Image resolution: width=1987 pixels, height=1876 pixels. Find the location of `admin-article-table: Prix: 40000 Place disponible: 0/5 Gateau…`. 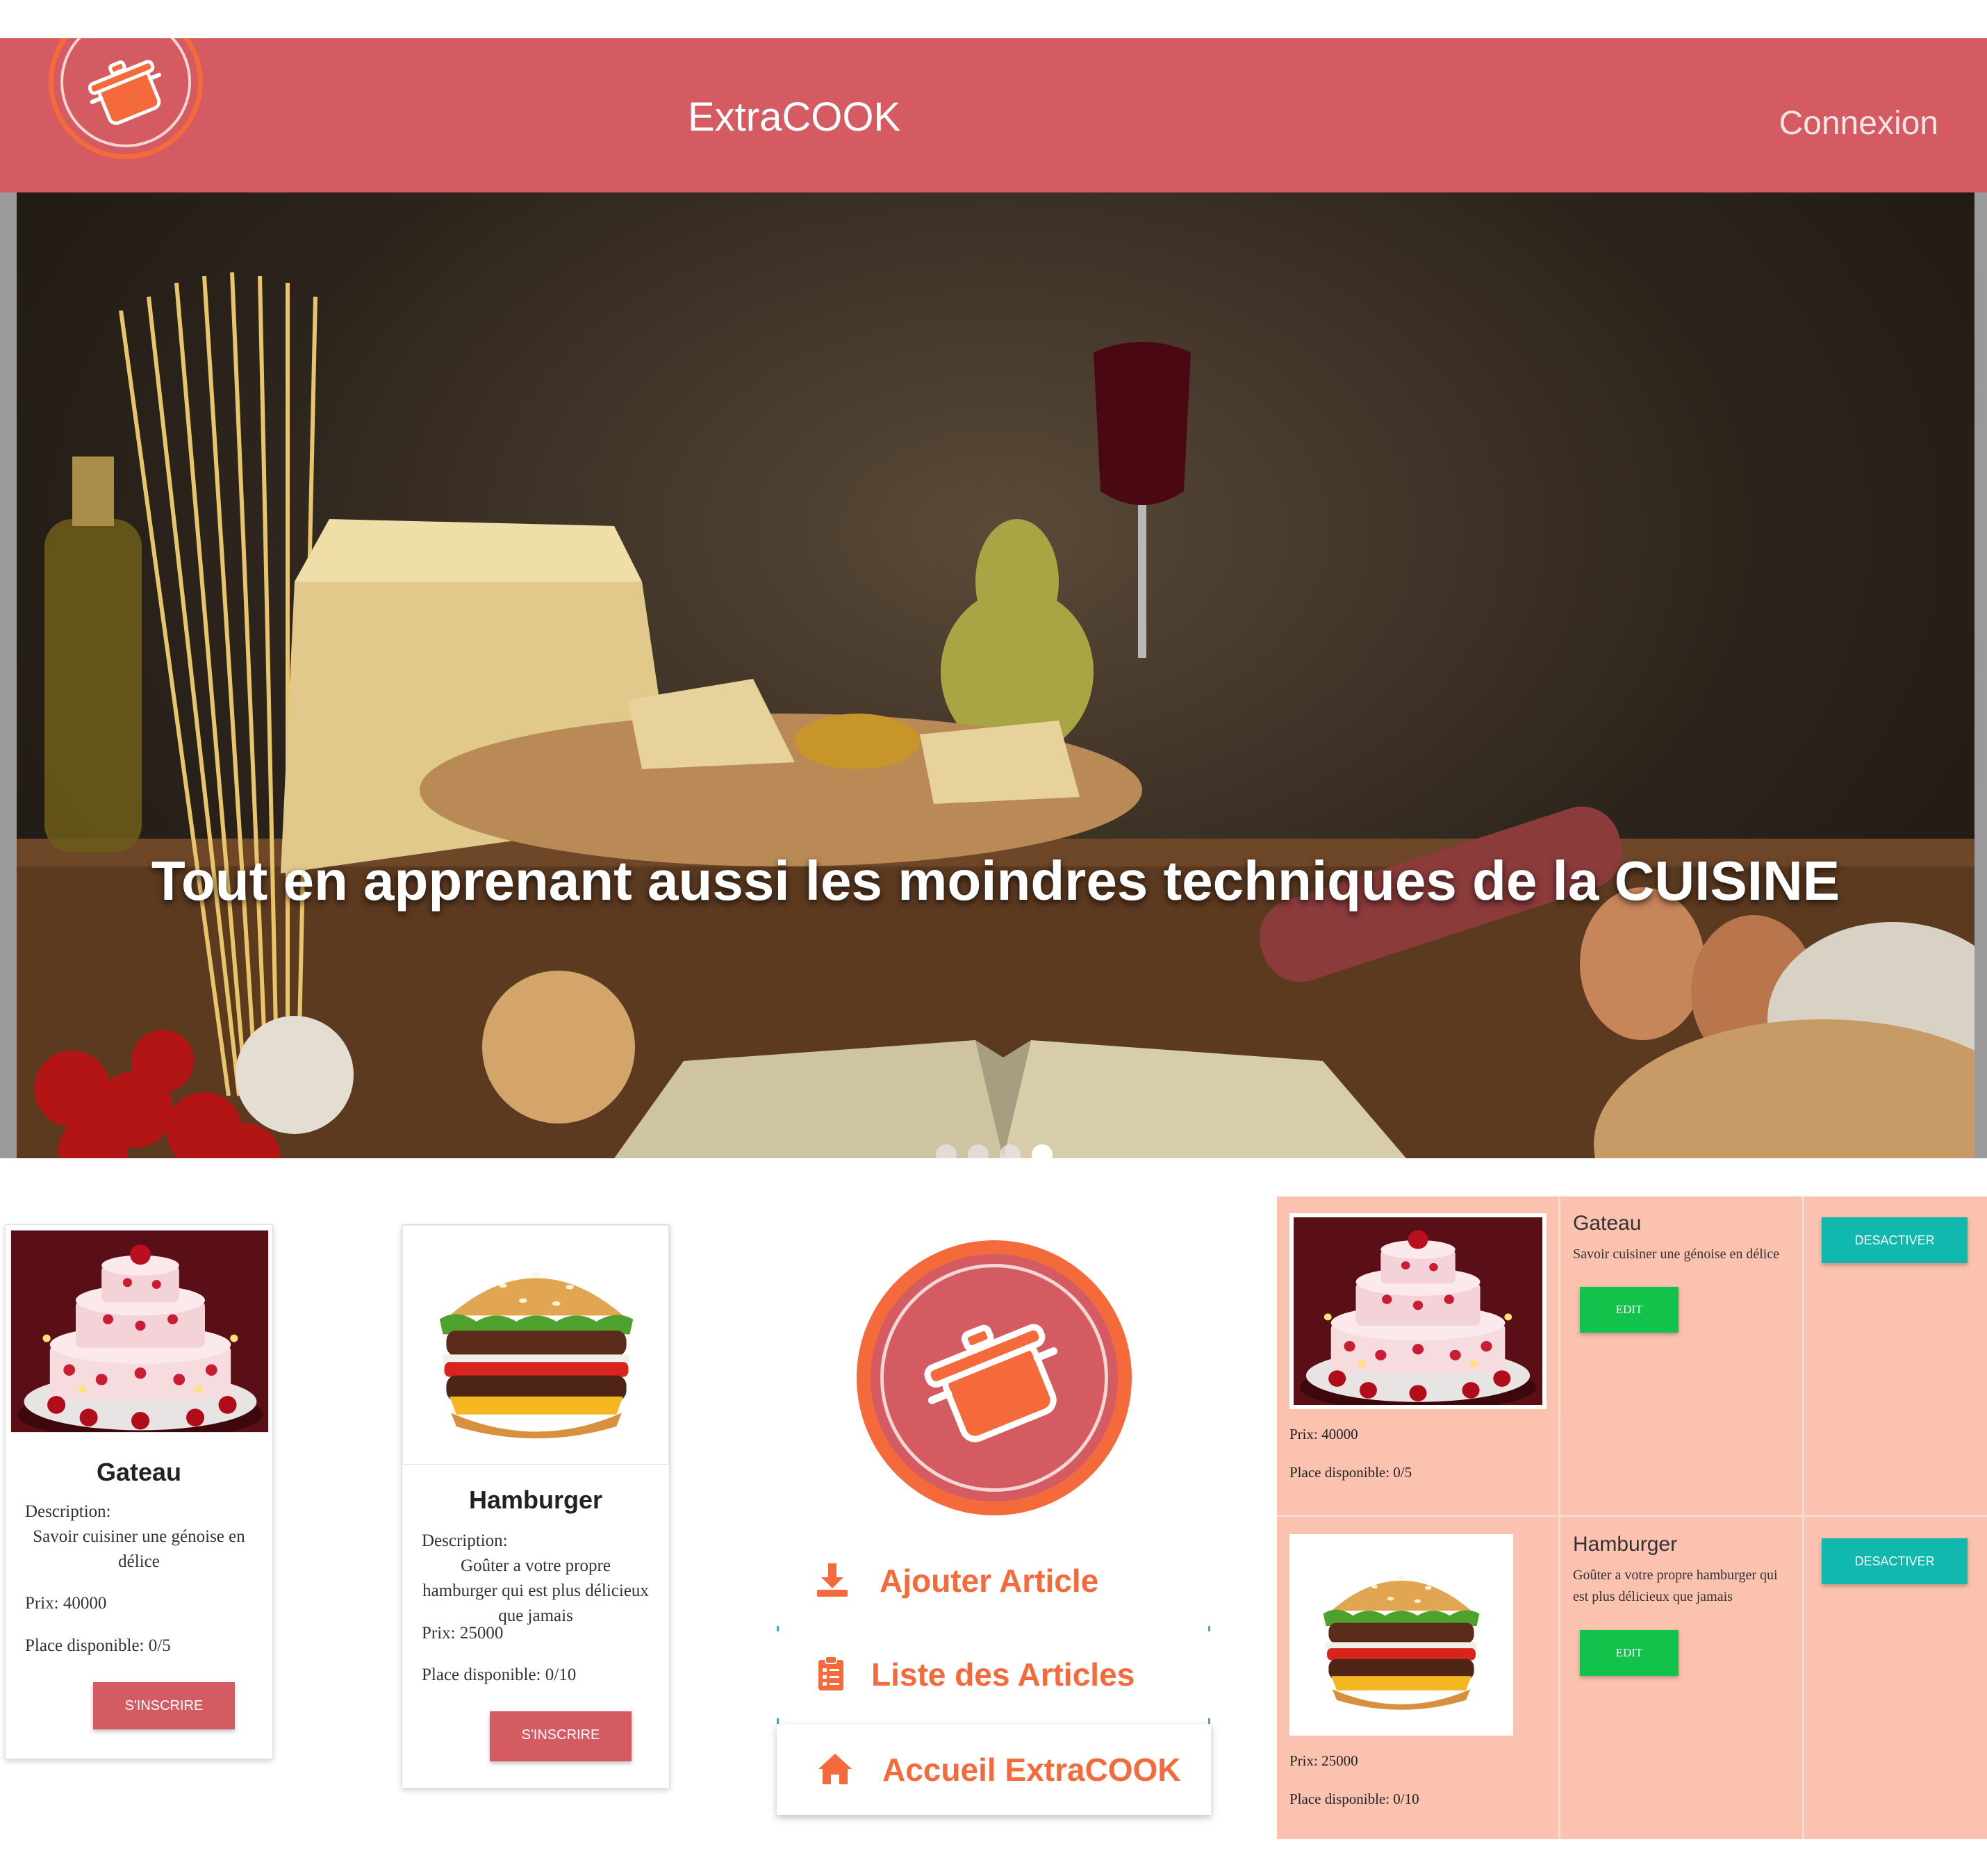

admin-article-table: Prix: 40000 Place disponible: 0/5 Gateau… is located at coordinates (1632, 1517).